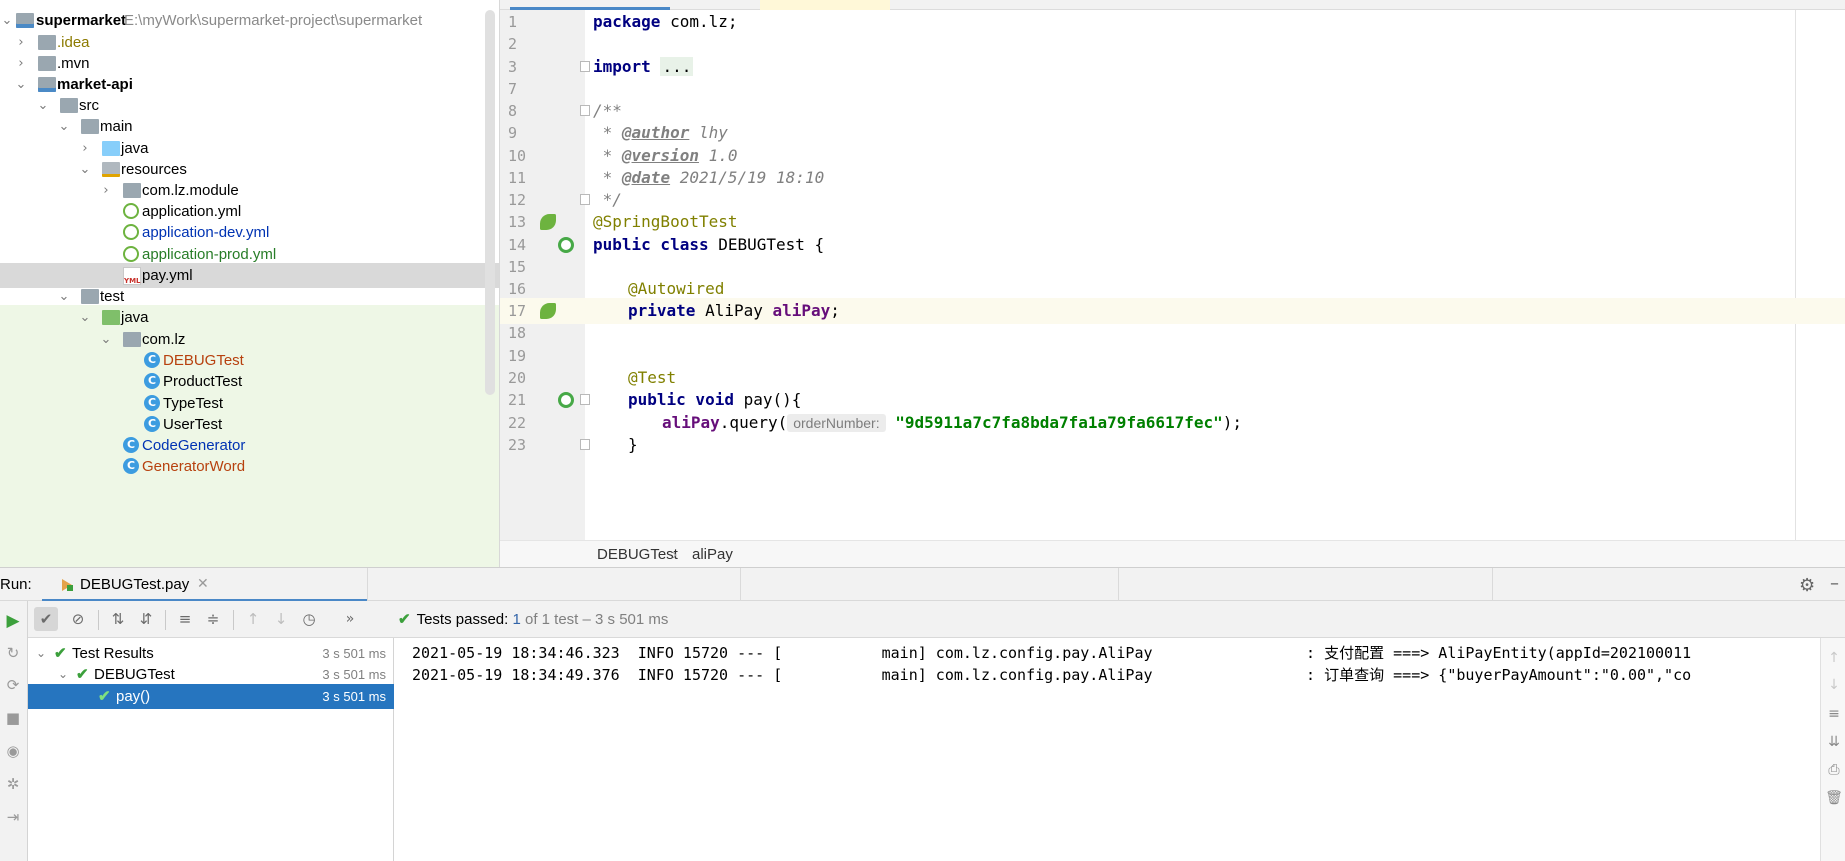 The height and width of the screenshot is (861, 1845). Describe the element at coordinates (281, 619) in the screenshot. I see `next-failed-icon: ↓` at that location.